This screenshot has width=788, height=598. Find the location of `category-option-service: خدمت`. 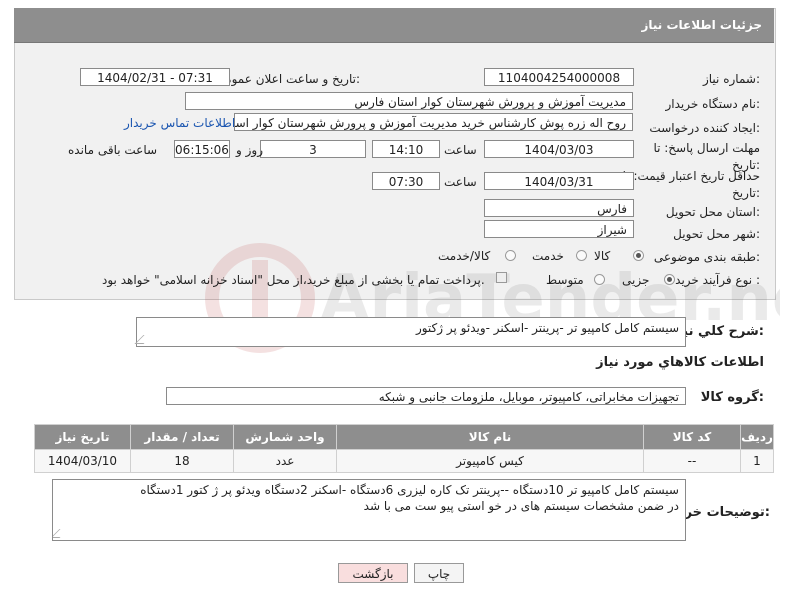

category-option-service: خدمت is located at coordinates (548, 256).